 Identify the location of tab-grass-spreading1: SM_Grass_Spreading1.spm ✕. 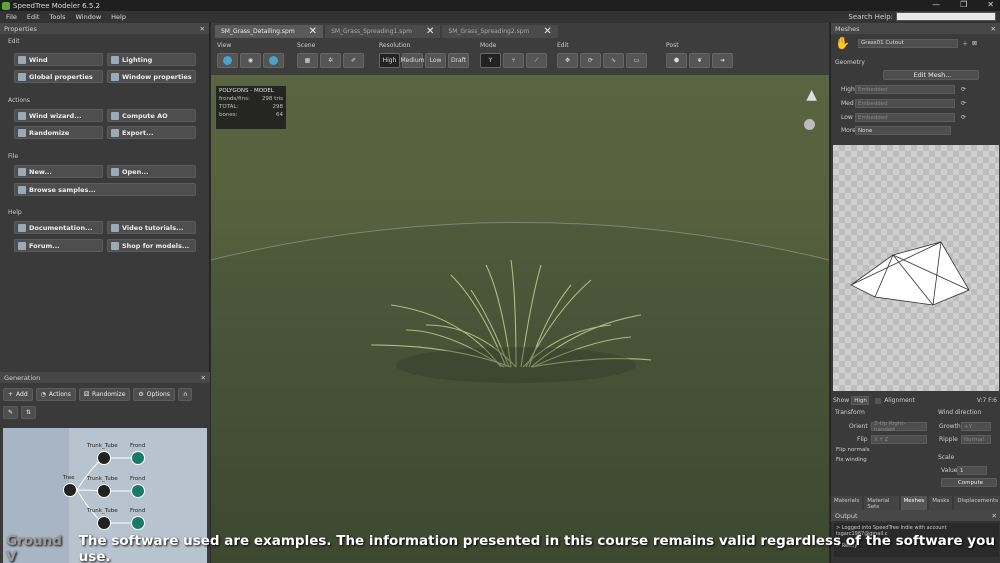
(383, 31).